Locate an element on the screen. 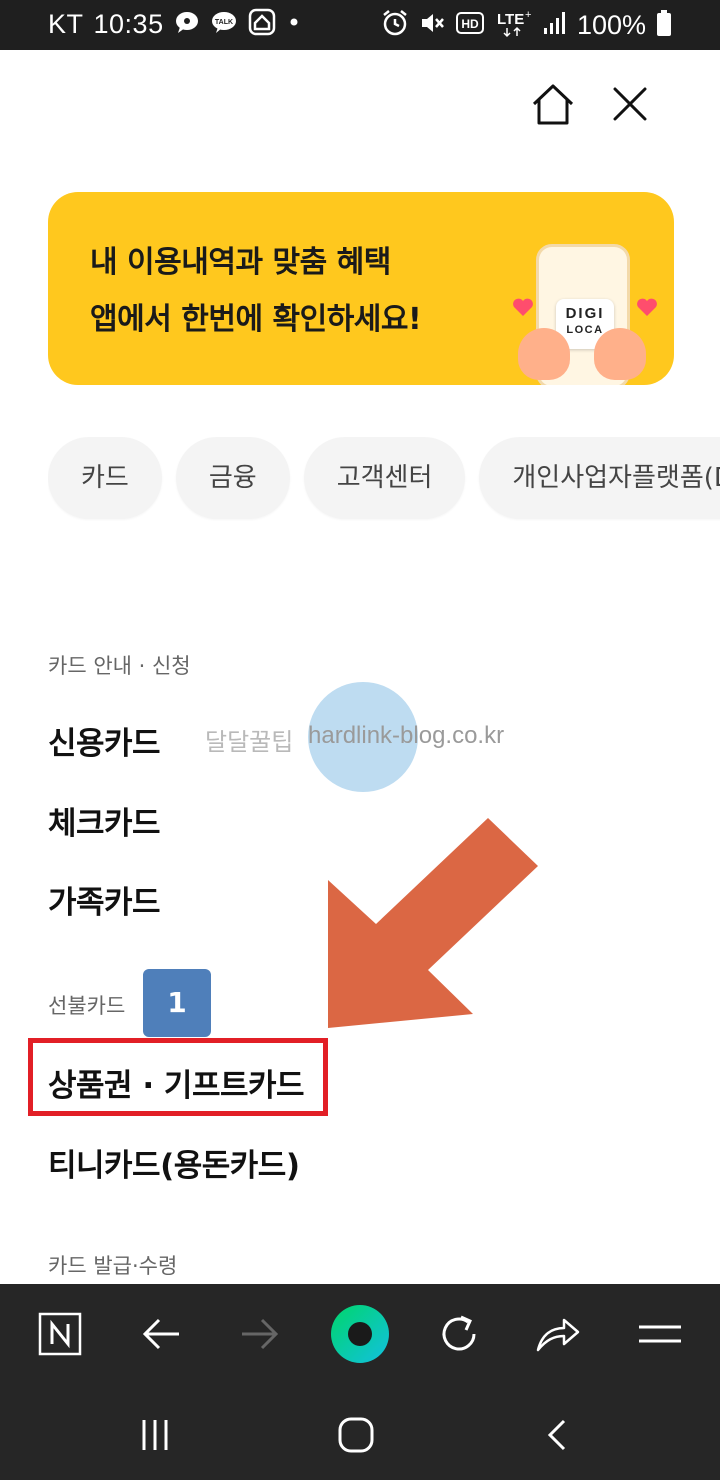 This screenshot has width=720, height=1480. system-home-button is located at coordinates (356, 1435).